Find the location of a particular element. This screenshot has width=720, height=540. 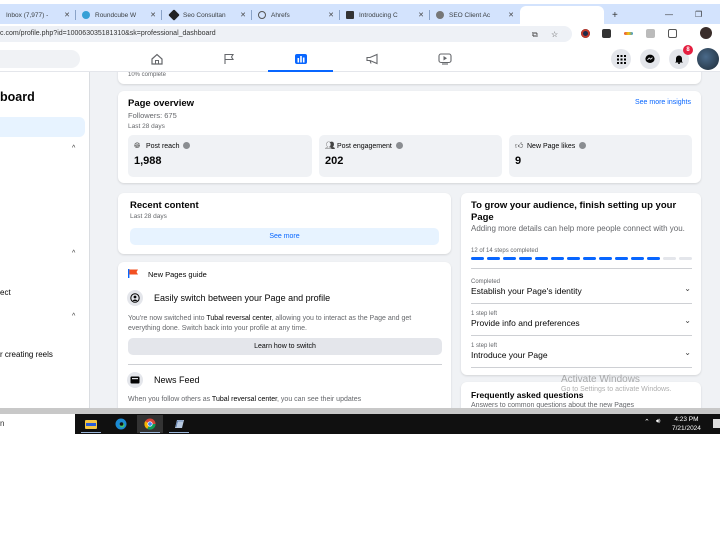

facebook-search-input is located at coordinates (40, 59).